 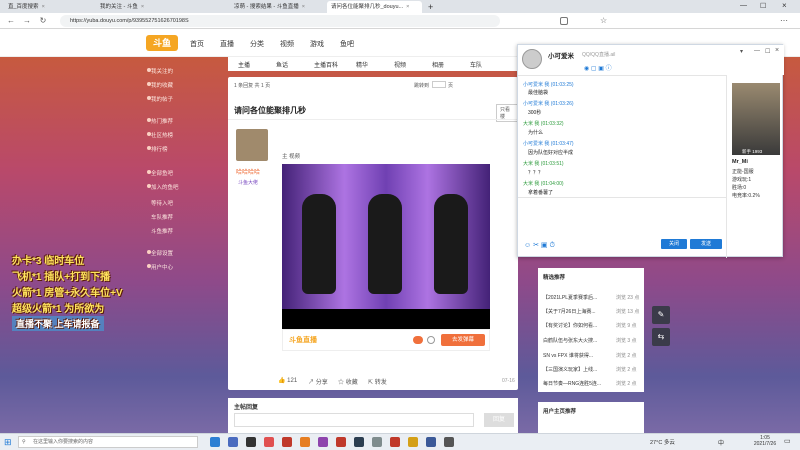 What do you see at coordinates (108, 442) in the screenshot?
I see `taskbar-search-input: ⚲ 在这里输入你要搜索的内容` at bounding box center [108, 442].